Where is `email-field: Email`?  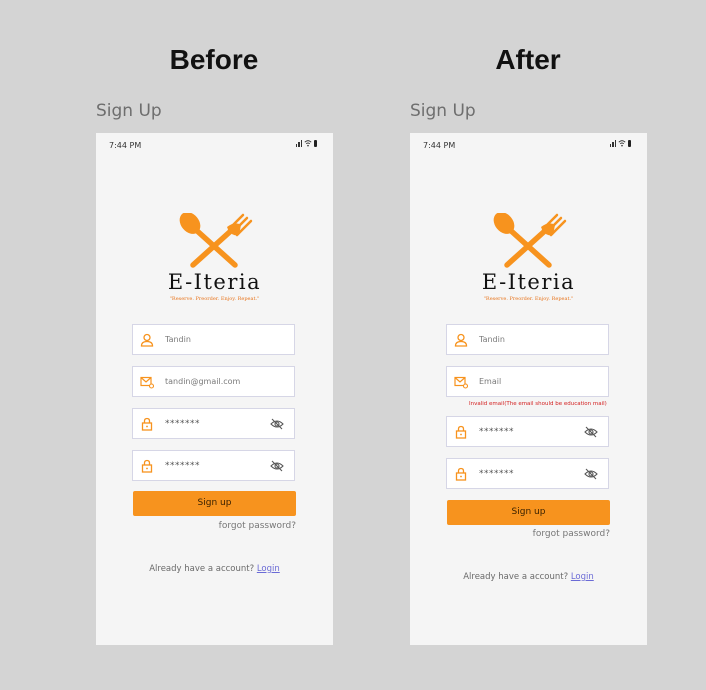
email-field: Email is located at coordinates (527, 381).